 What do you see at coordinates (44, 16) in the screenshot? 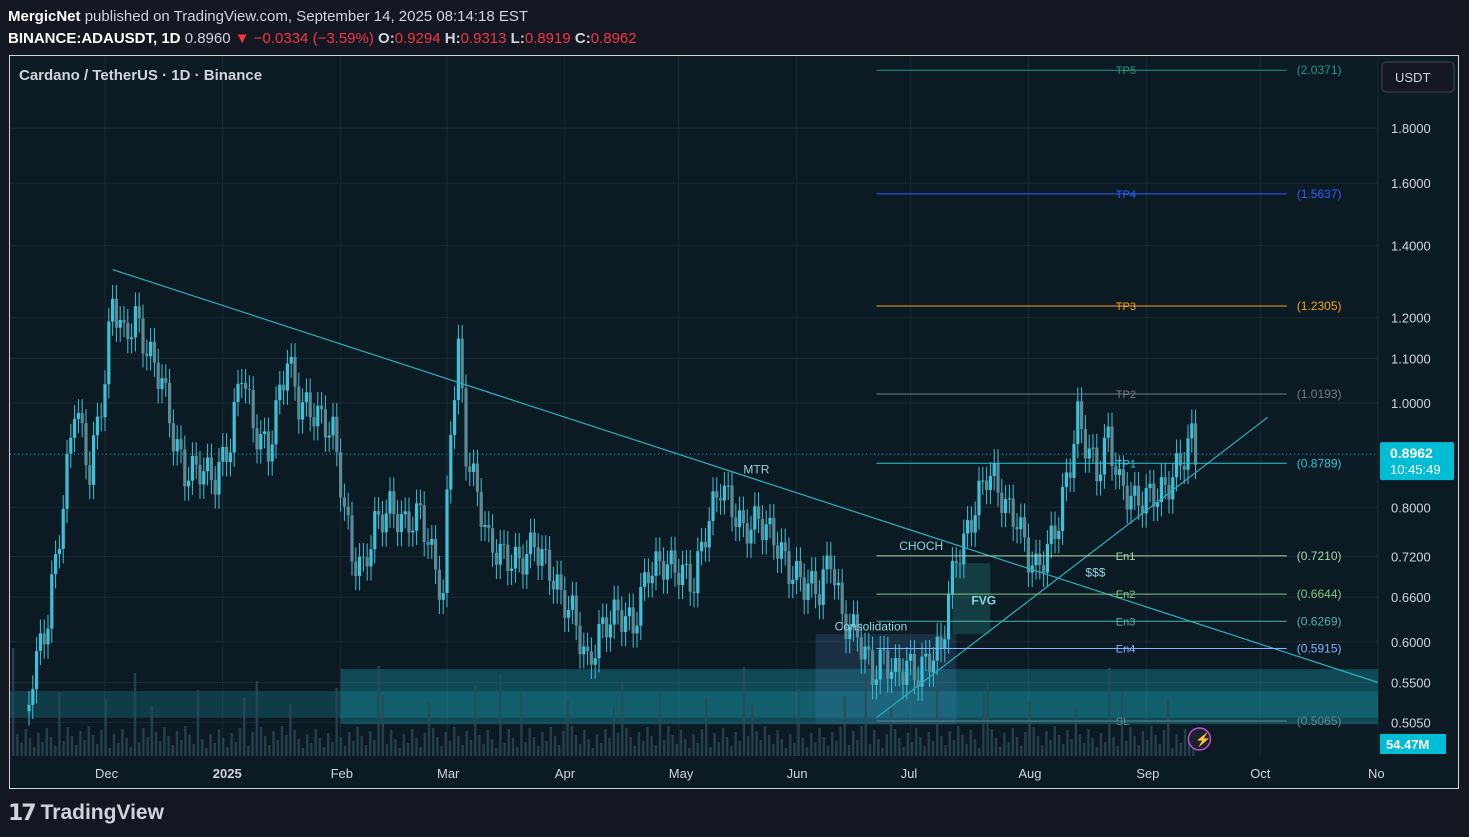
I see `author-name: MergicNet` at bounding box center [44, 16].